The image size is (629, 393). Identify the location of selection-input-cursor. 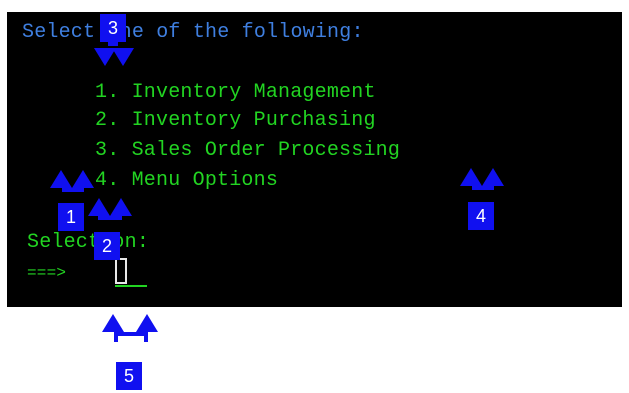
(121, 271).